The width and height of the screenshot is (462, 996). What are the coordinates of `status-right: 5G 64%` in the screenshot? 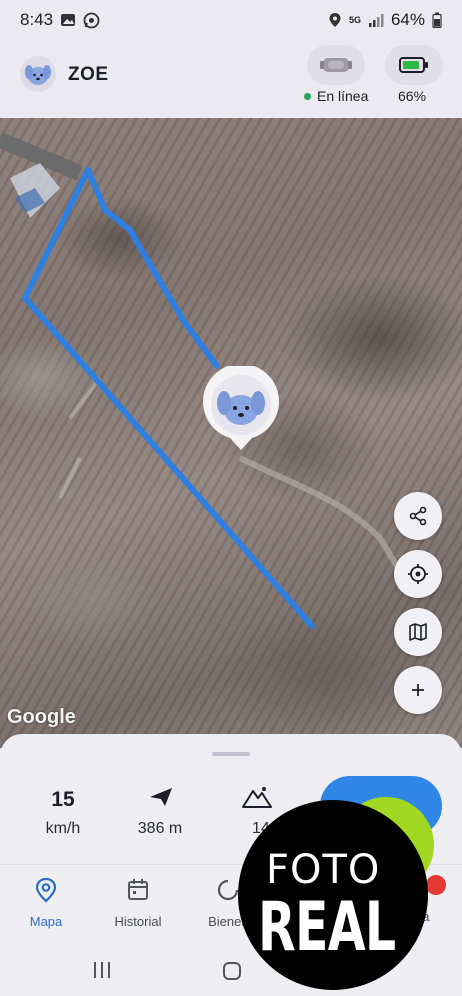 It's located at (385, 20).